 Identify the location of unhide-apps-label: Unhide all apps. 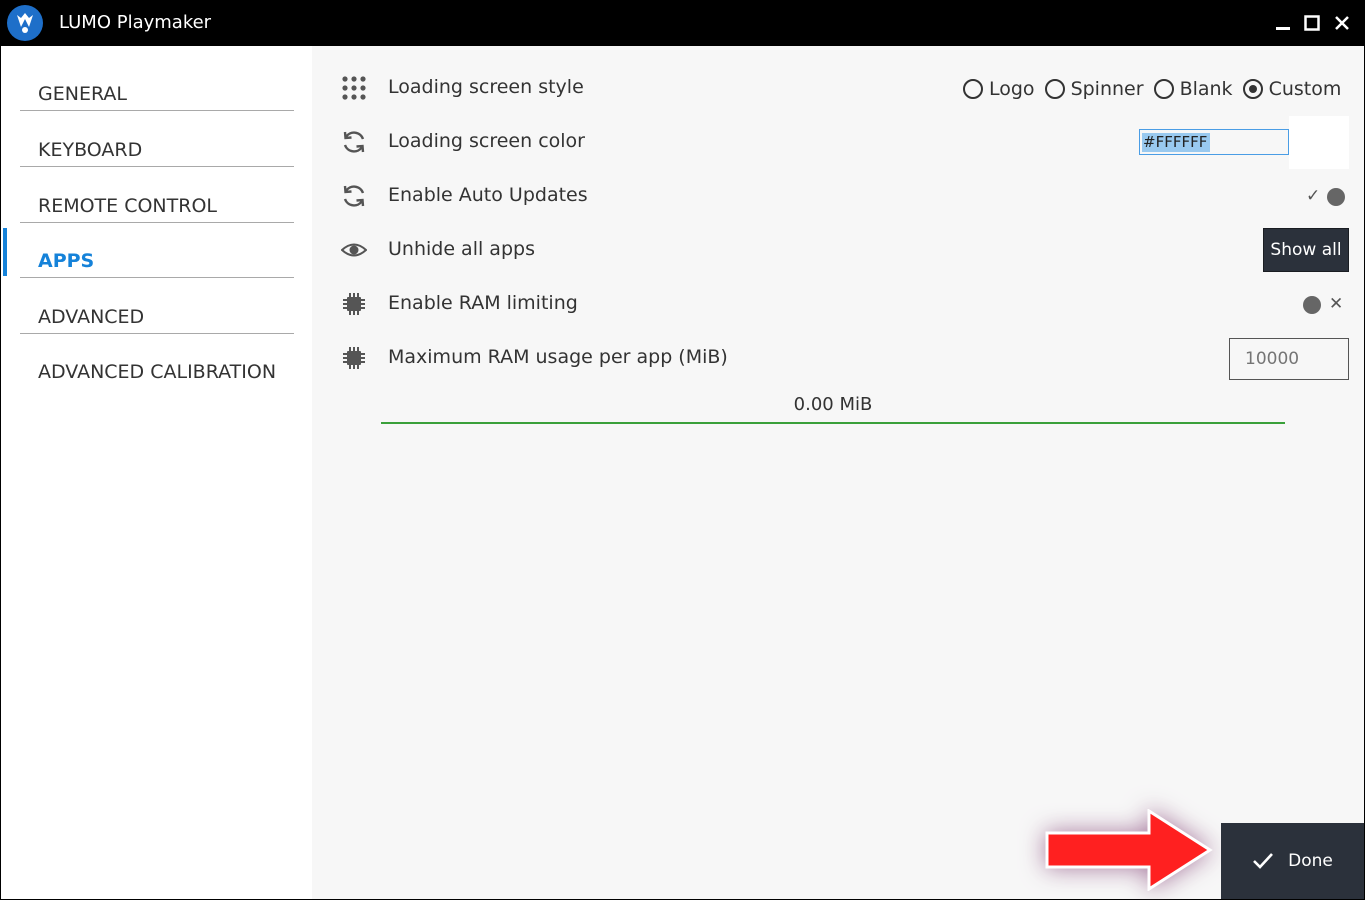
(461, 249).